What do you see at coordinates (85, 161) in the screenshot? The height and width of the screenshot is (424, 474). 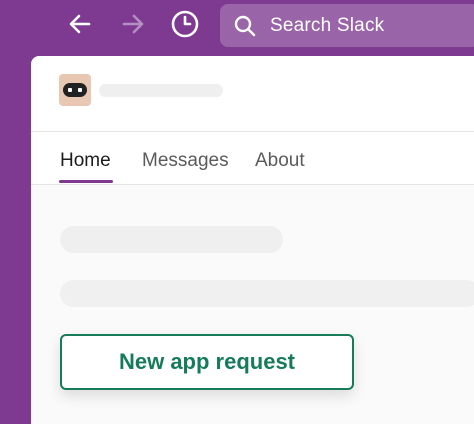 I see `tab-home: Home` at bounding box center [85, 161].